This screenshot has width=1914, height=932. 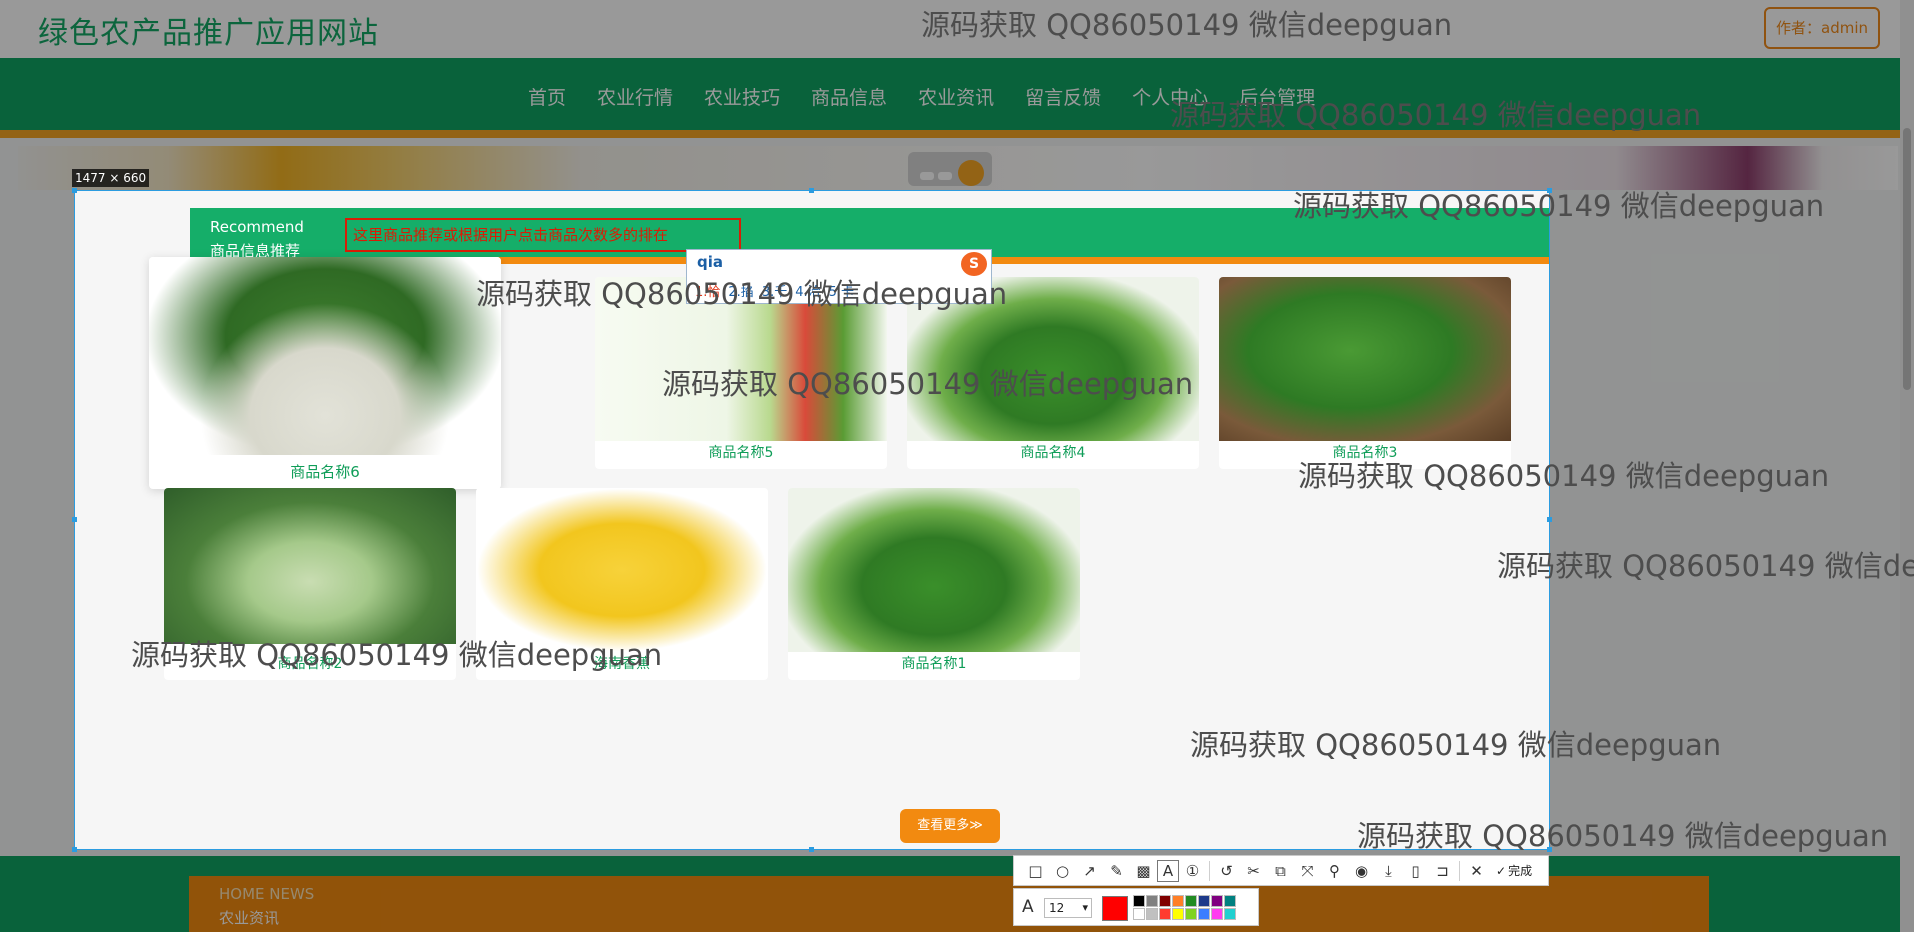 What do you see at coordinates (839, 276) in the screenshot?
I see `ime-candidate-popup: qia S 1.恰 2.掐 3.千 4.洽 5.卡` at bounding box center [839, 276].